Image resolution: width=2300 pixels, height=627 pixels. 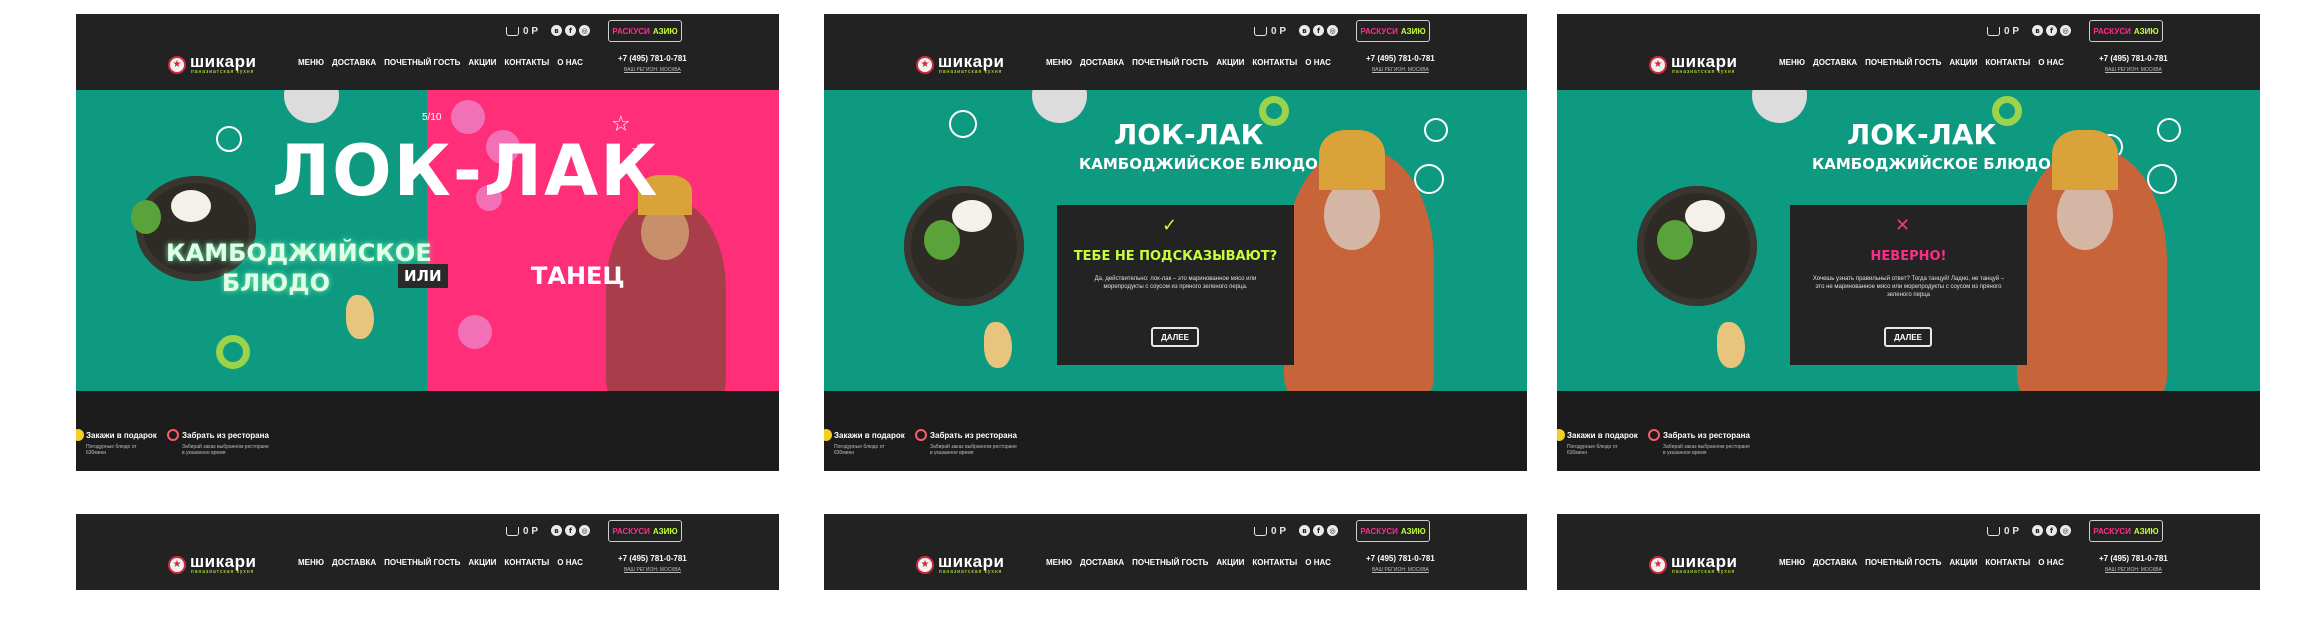 I want to click on option-dance: ТАНЕЦ, so click(x=578, y=276).